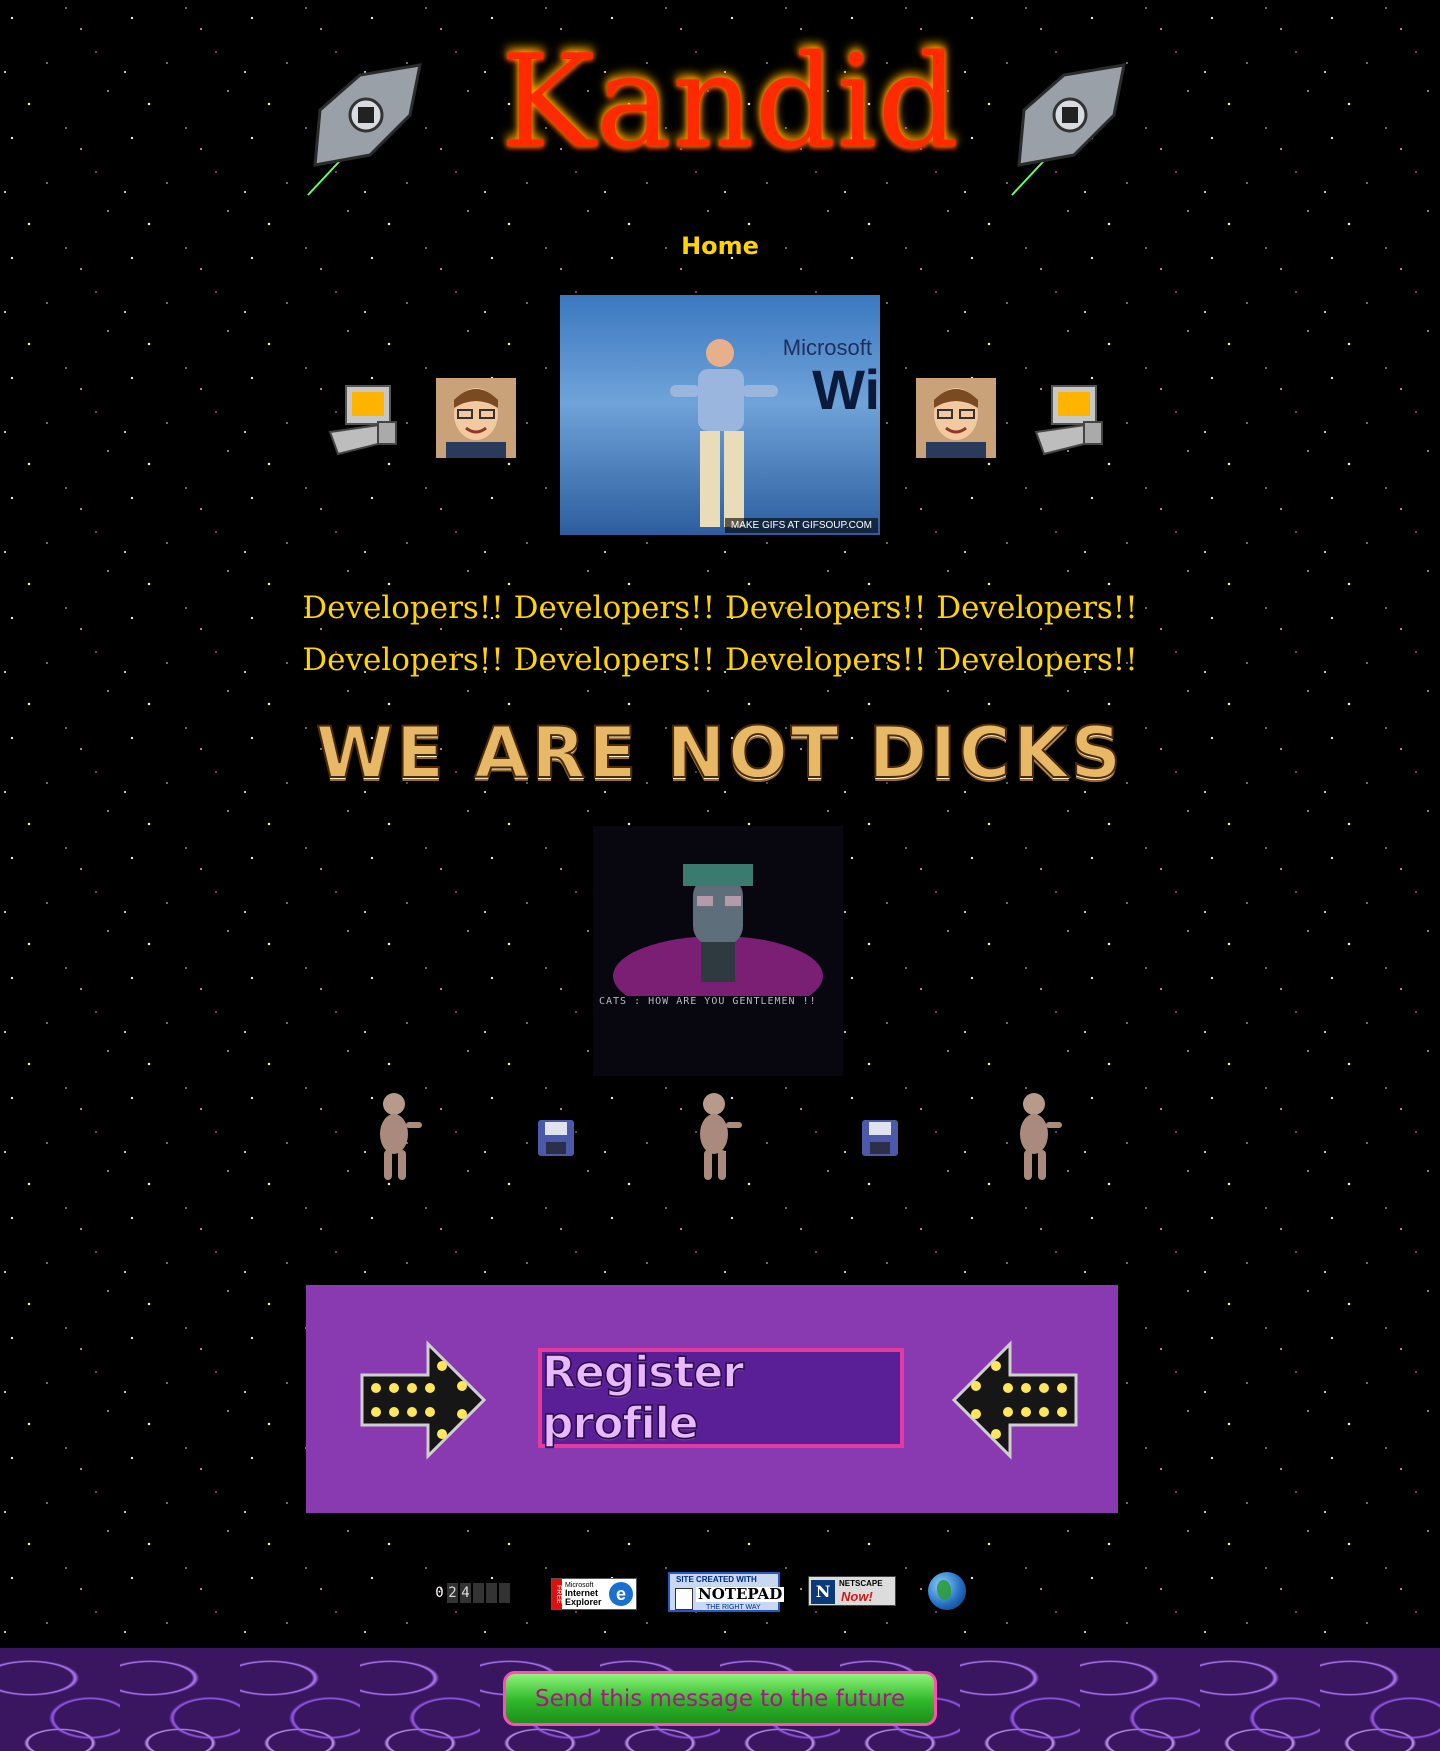  I want to click on dancing-man-figure, so click(724, 433).